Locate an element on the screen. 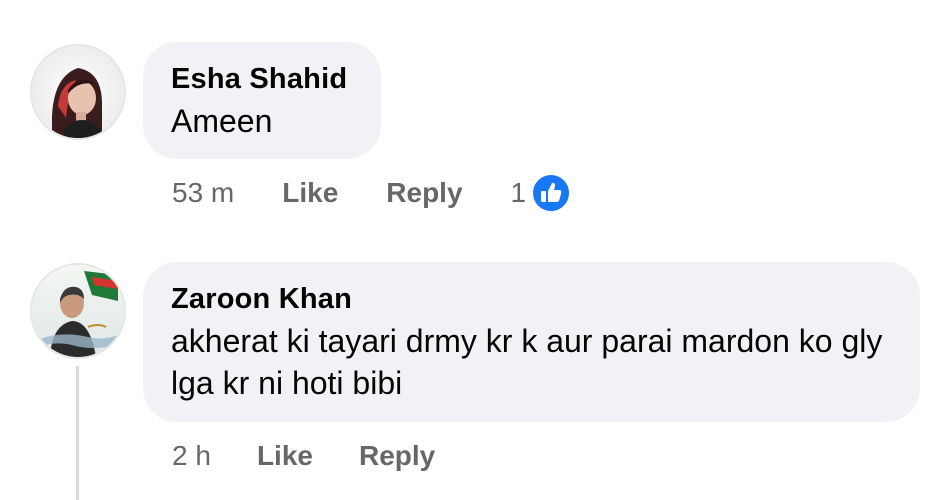 The height and width of the screenshot is (500, 950). comment-timestamp: 53 m is located at coordinates (203, 193).